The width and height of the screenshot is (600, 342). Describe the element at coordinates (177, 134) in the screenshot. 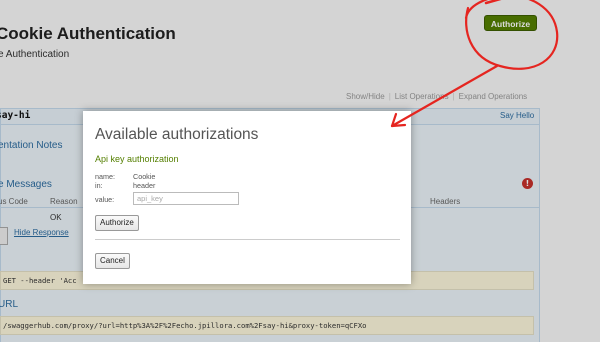

I see `dialog-title: Available authorizations` at that location.